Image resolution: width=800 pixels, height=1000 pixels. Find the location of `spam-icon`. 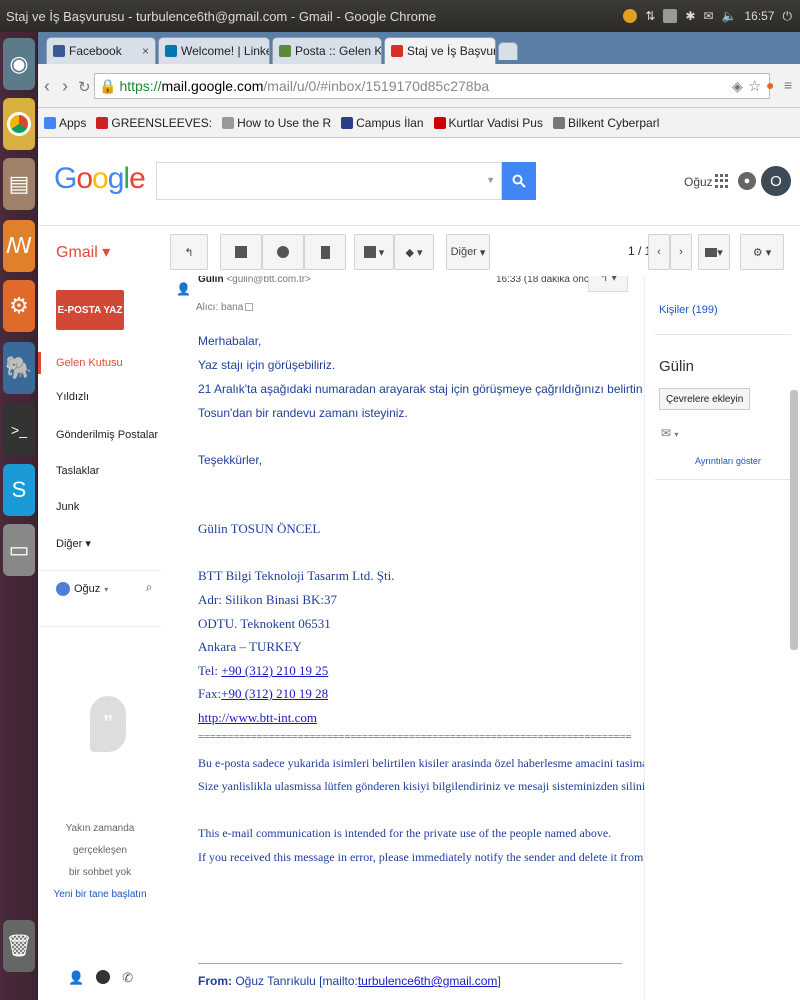

spam-icon is located at coordinates (283, 252).